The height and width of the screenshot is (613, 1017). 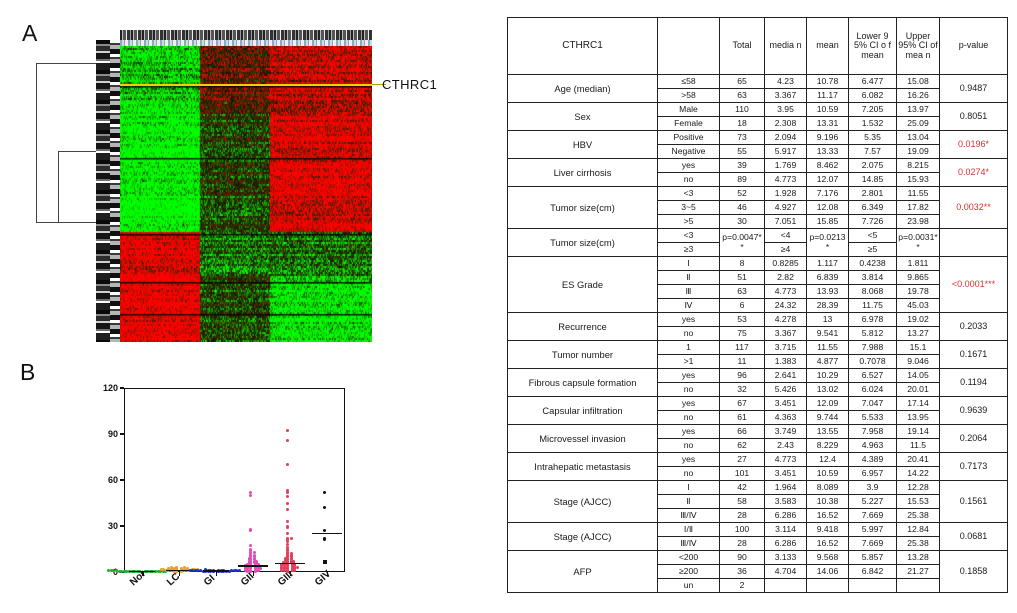 What do you see at coordinates (918, 347) in the screenshot?
I see `table-cell: 15.1` at bounding box center [918, 347].